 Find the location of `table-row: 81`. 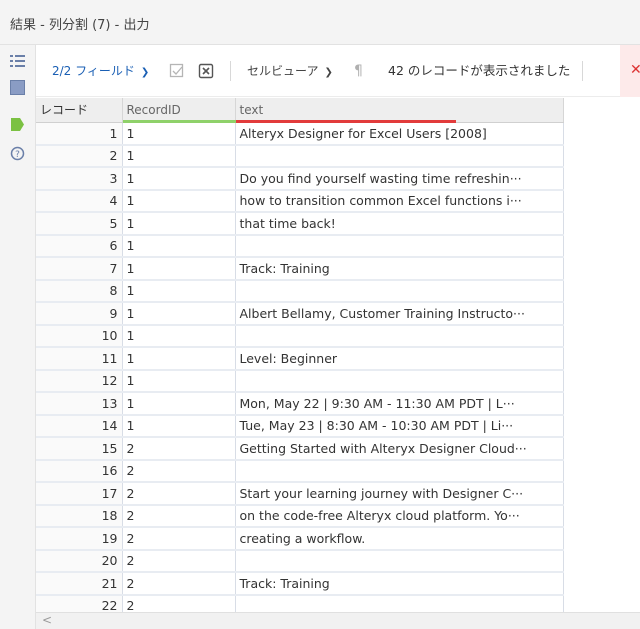

table-row: 81 is located at coordinates (300, 291).